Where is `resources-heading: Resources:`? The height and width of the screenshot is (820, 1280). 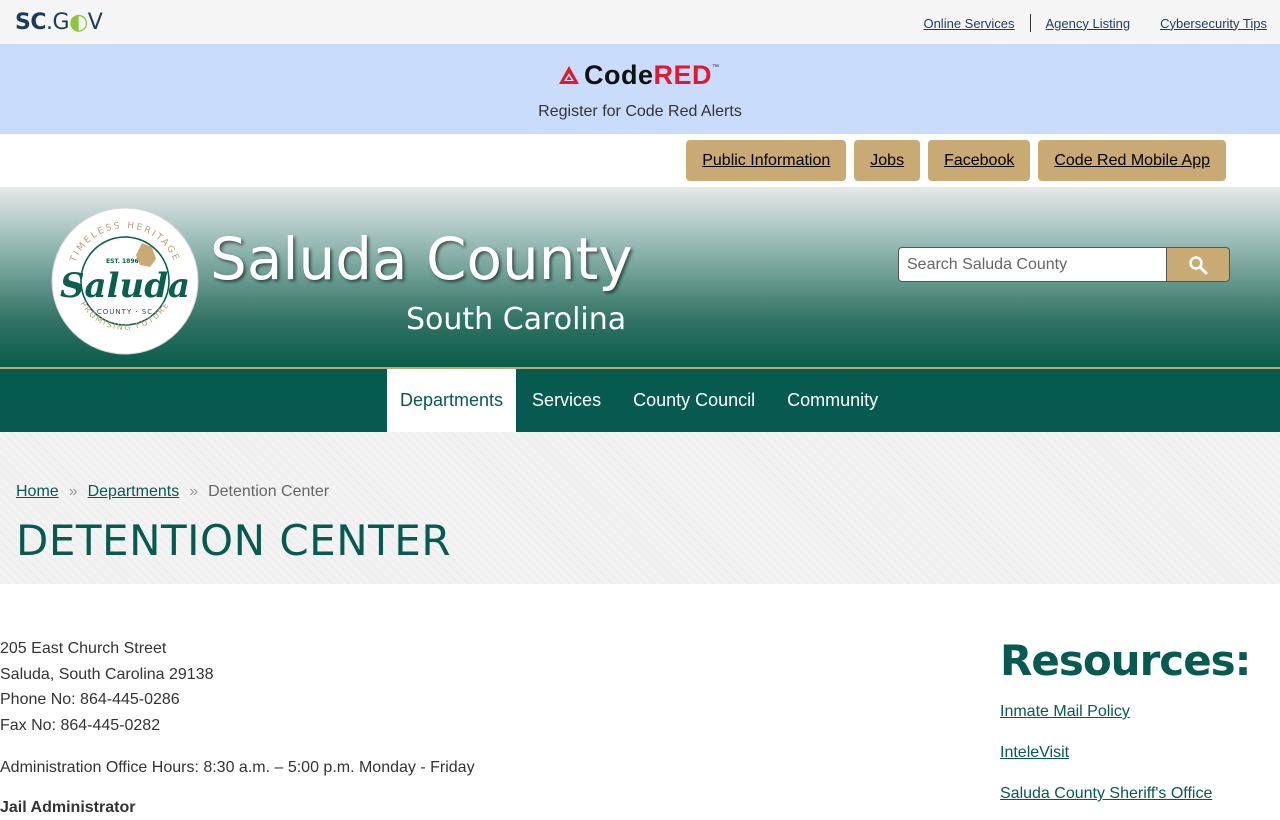 resources-heading: Resources: is located at coordinates (1125, 660).